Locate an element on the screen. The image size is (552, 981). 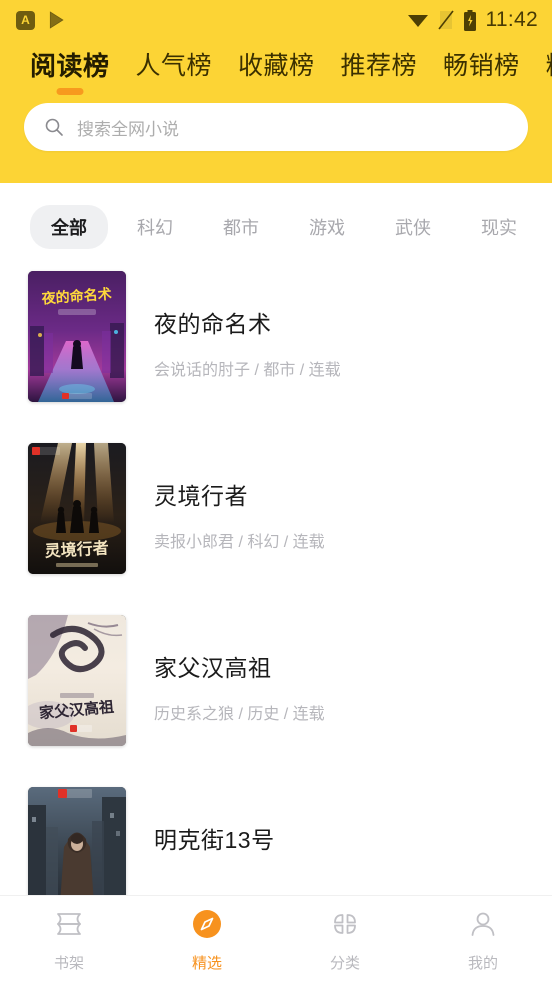
status-bar-left: A is located at coordinates (41, 20).